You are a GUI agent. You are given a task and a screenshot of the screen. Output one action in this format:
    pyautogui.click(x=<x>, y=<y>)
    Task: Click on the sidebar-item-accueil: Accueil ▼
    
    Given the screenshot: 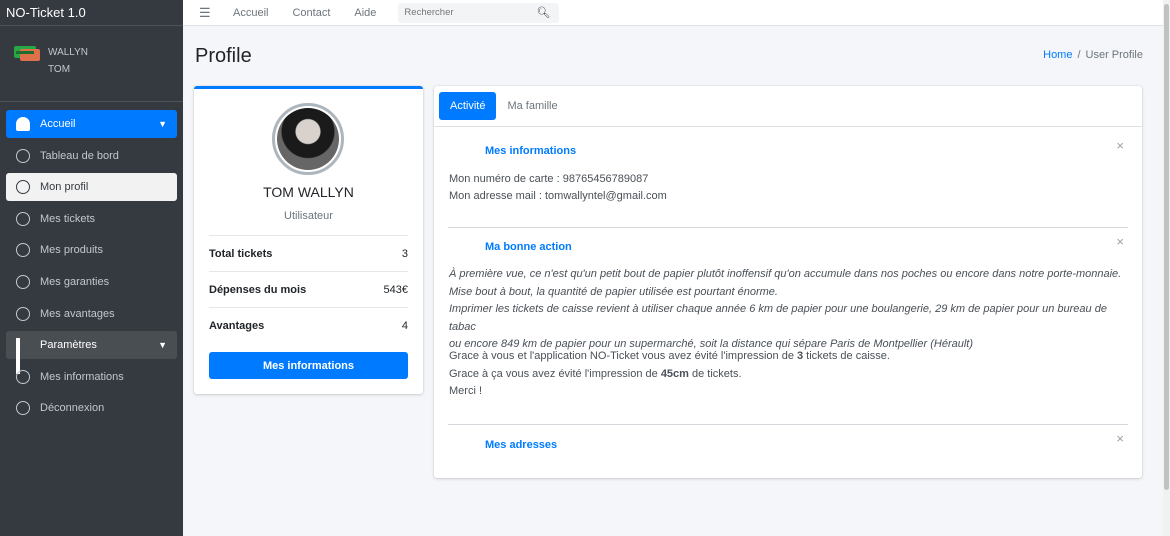 What is the action you would take?
    pyautogui.click(x=91, y=124)
    